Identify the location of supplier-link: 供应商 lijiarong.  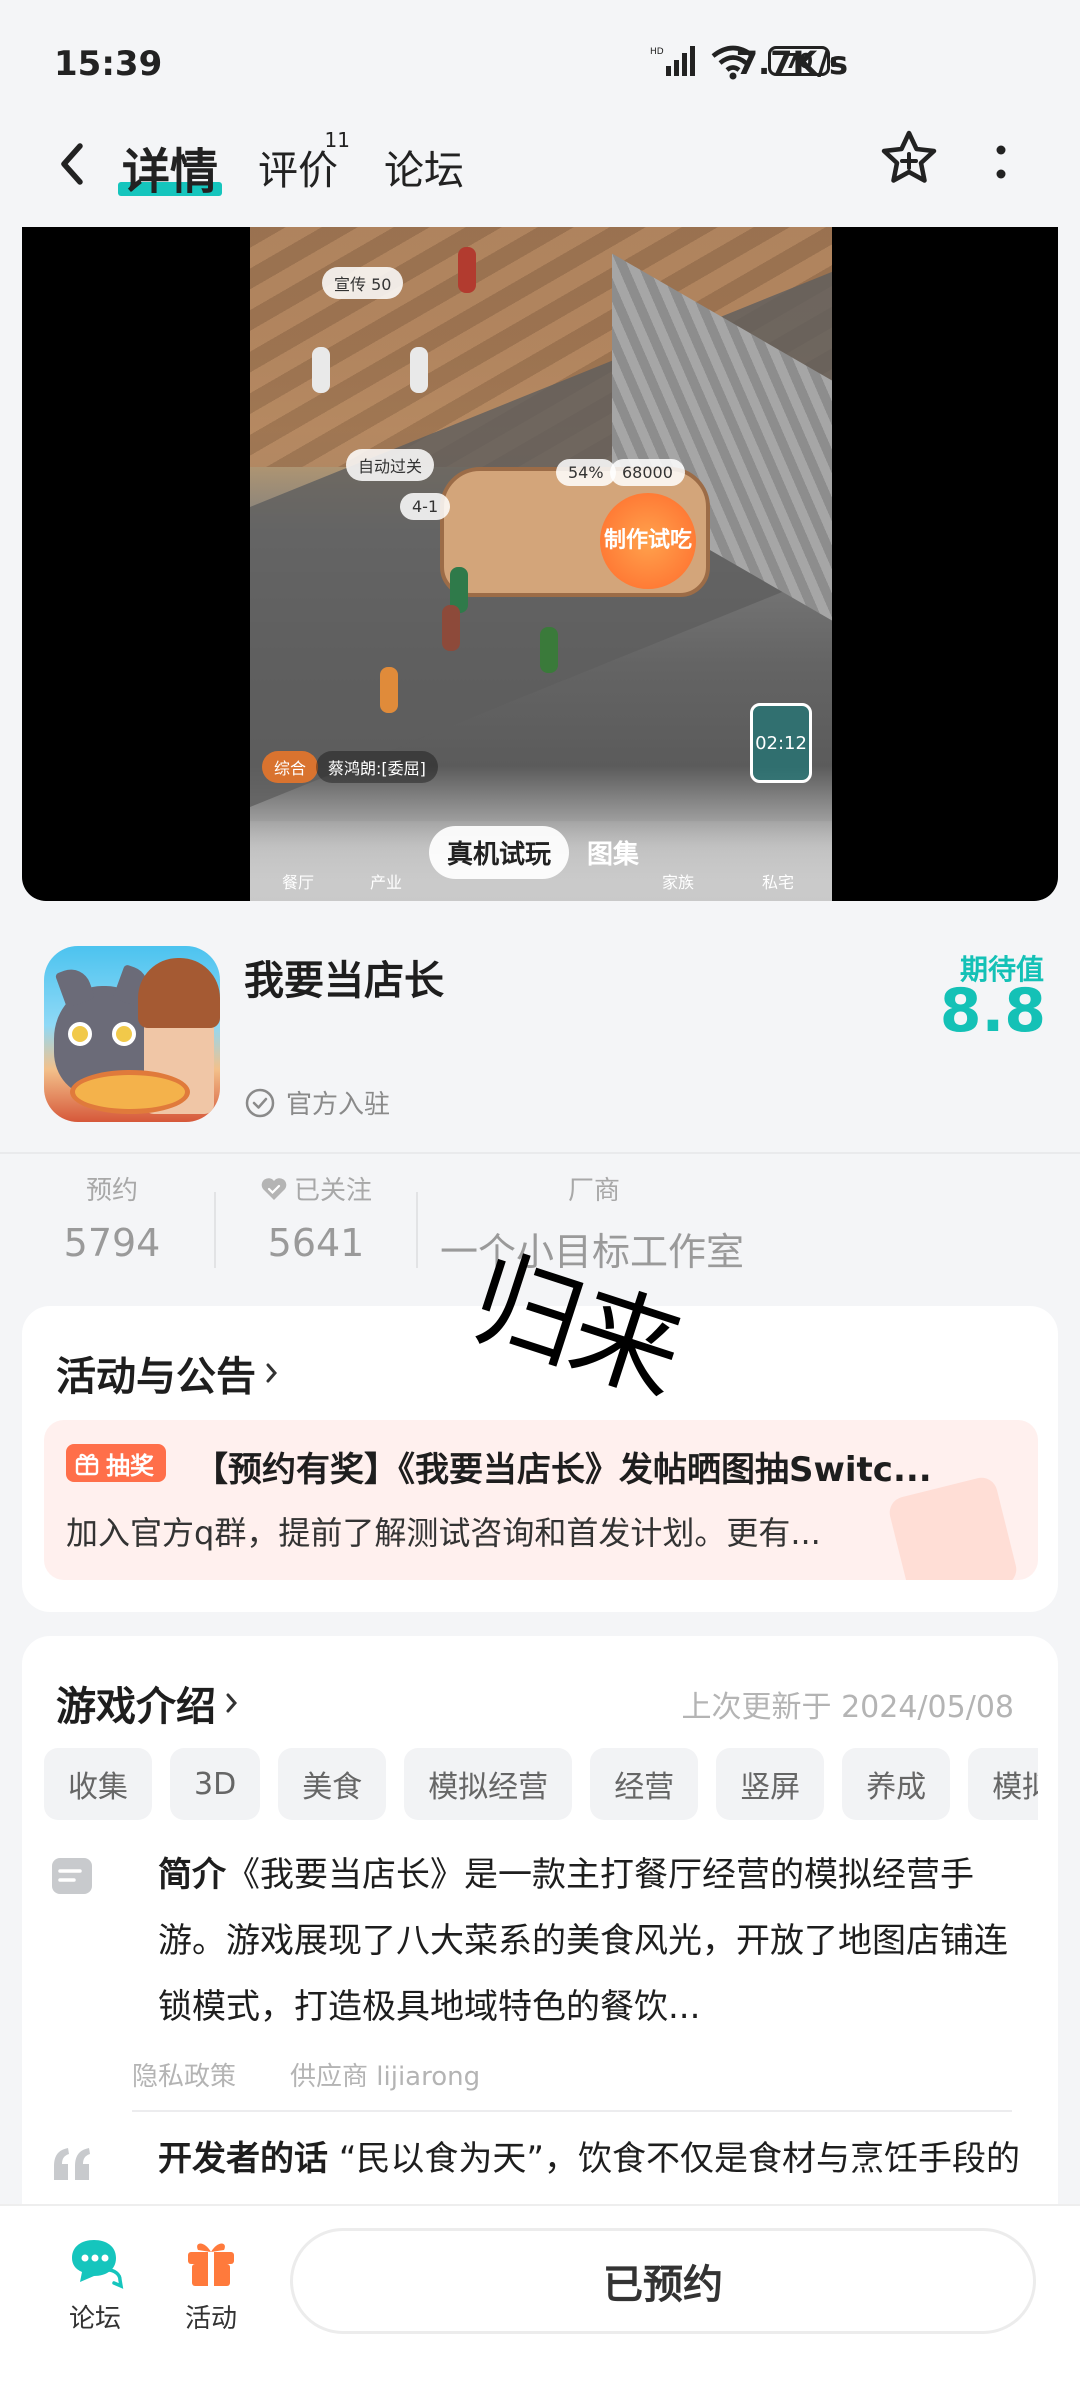
(385, 2074).